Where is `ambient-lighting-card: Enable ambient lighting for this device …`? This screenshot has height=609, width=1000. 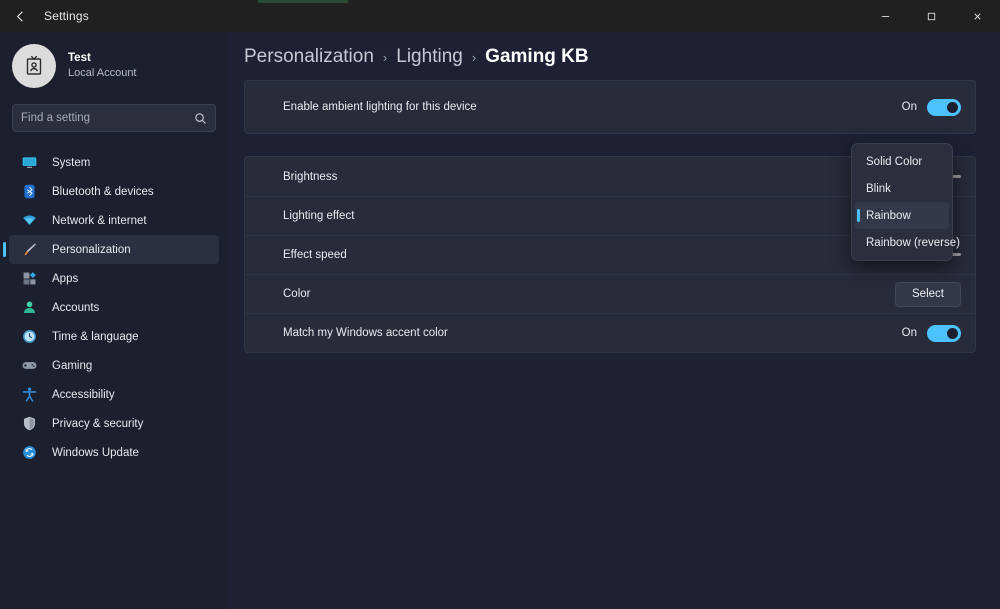
ambient-lighting-card: Enable ambient lighting for this device … is located at coordinates (610, 107).